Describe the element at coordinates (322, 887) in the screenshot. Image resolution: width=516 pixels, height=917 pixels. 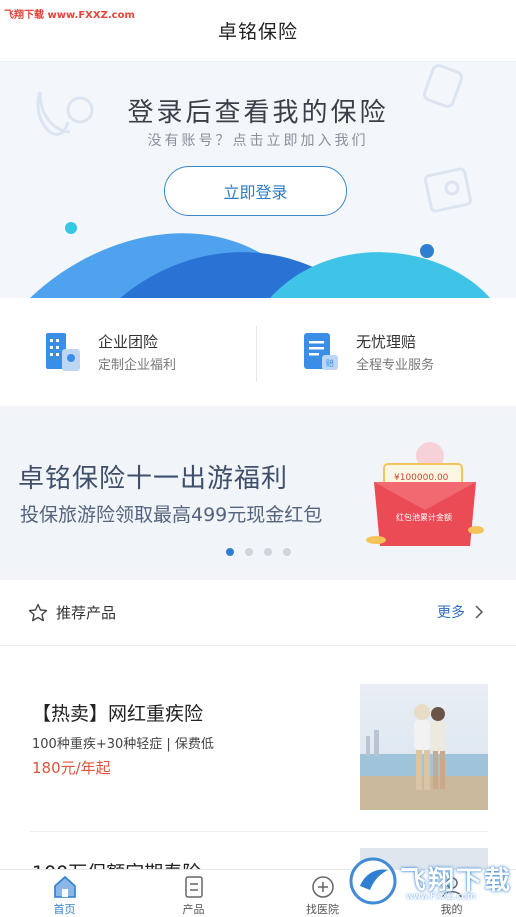
I see `hospital-cross-icon` at that location.